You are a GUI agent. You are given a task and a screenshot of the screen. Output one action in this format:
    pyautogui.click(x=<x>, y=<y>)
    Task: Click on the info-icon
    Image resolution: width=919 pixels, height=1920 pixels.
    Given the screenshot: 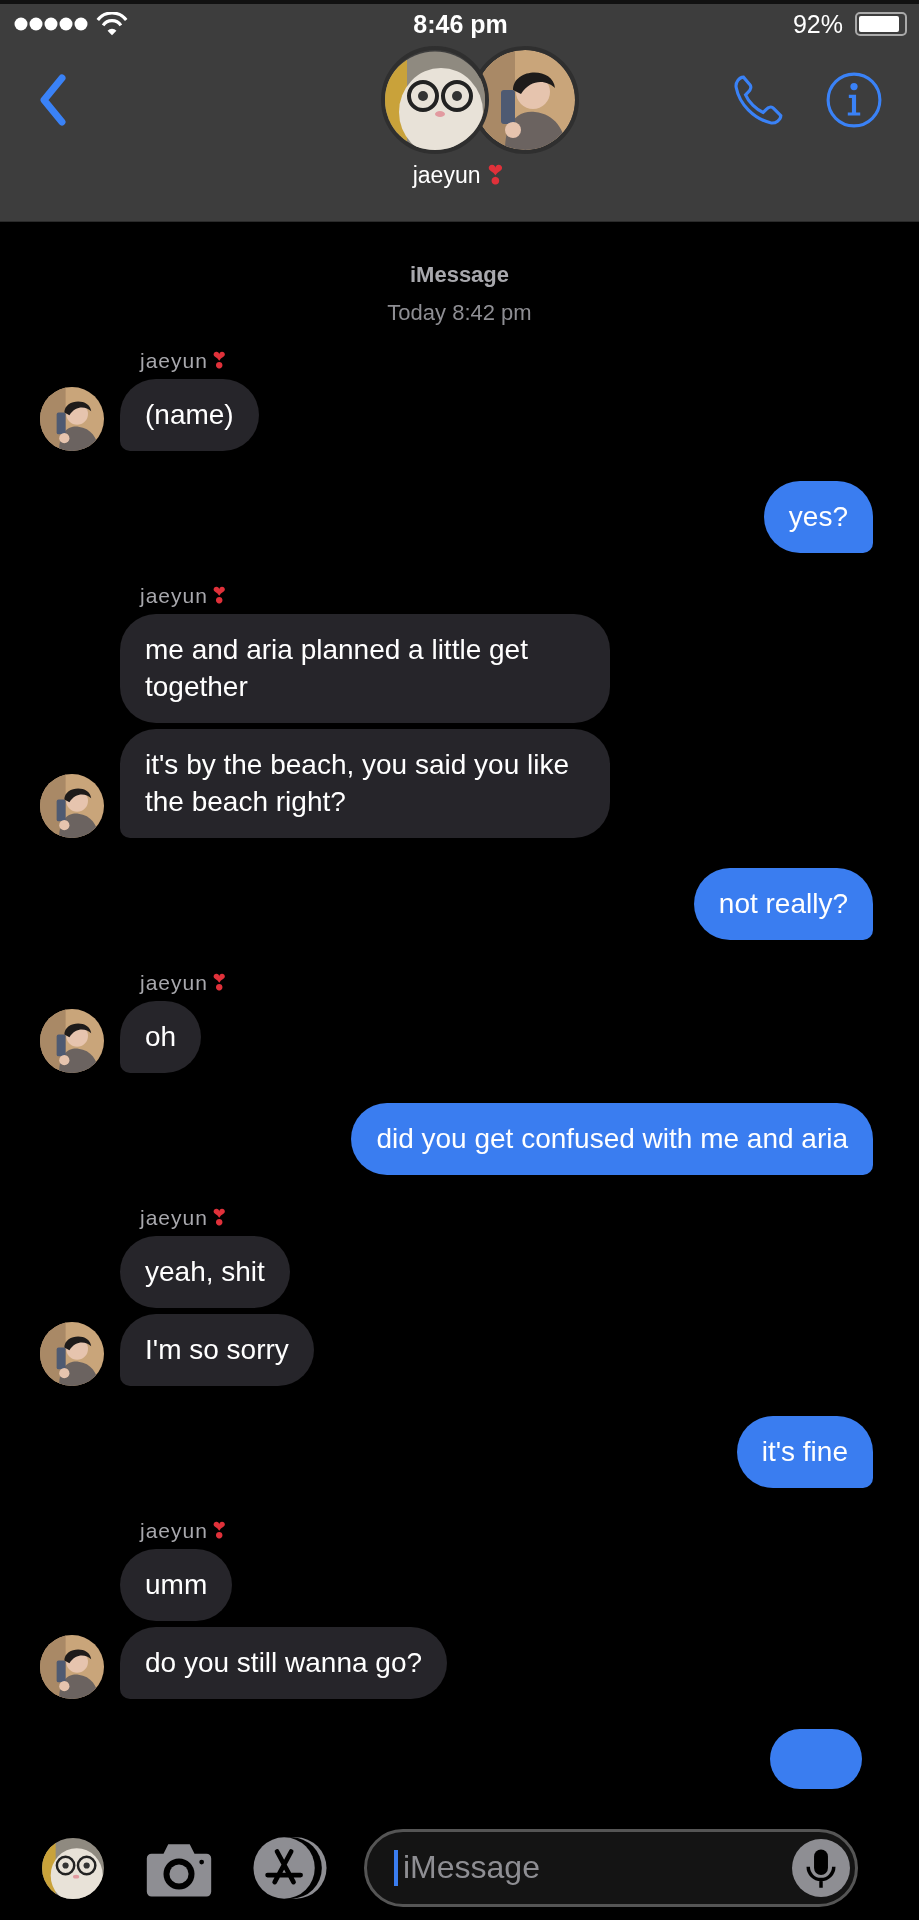 What is the action you would take?
    pyautogui.click(x=854, y=100)
    